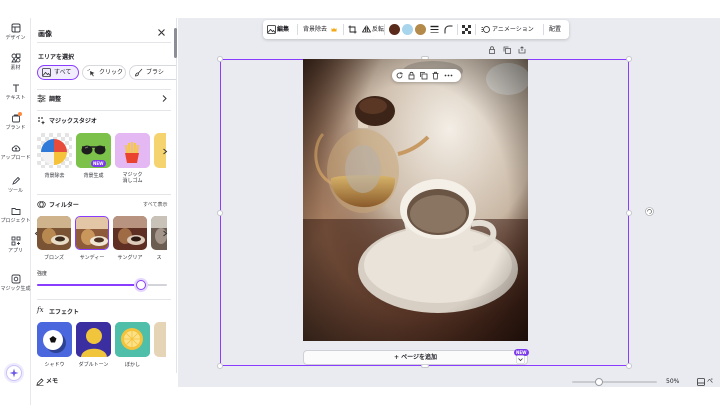 The height and width of the screenshot is (405, 720). Describe the element at coordinates (352, 29) in the screenshot. I see `crop-icon` at that location.